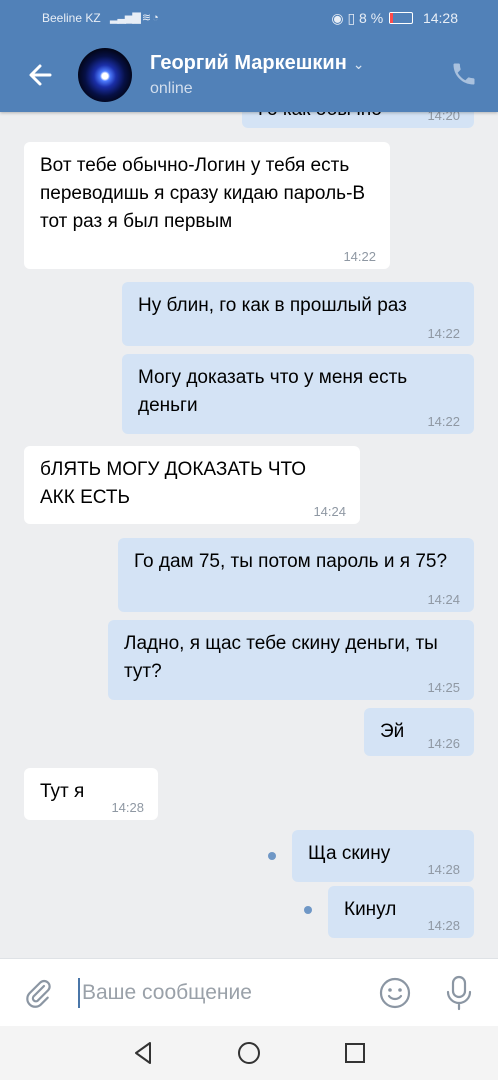  What do you see at coordinates (440, 18) in the screenshot?
I see `clock: 14:28` at bounding box center [440, 18].